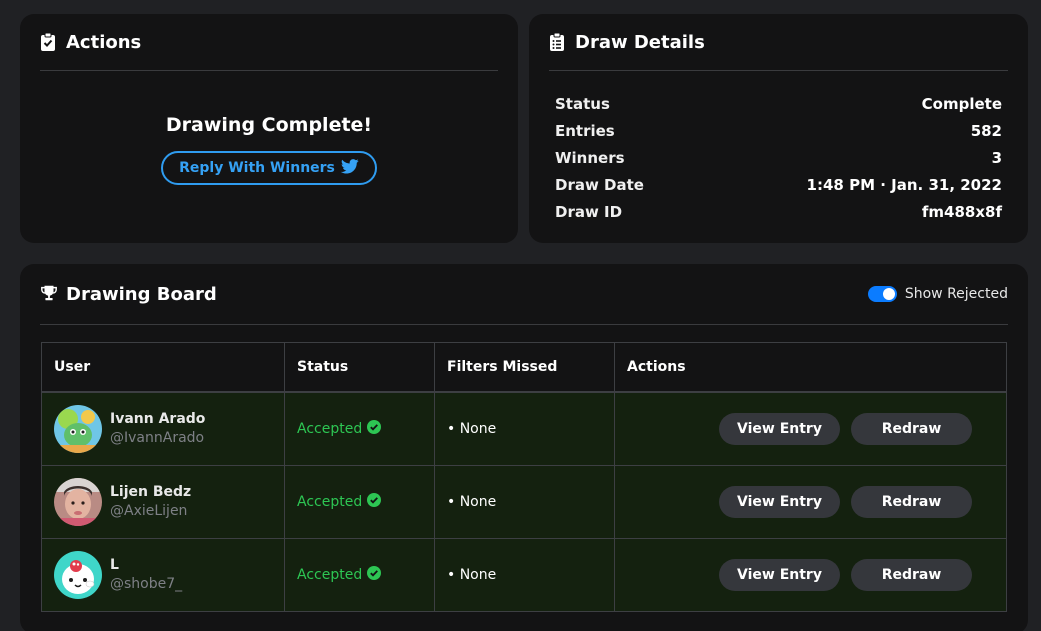 The width and height of the screenshot is (1041, 631). I want to click on drawing-complete-text: Drawing Complete!, so click(269, 125).